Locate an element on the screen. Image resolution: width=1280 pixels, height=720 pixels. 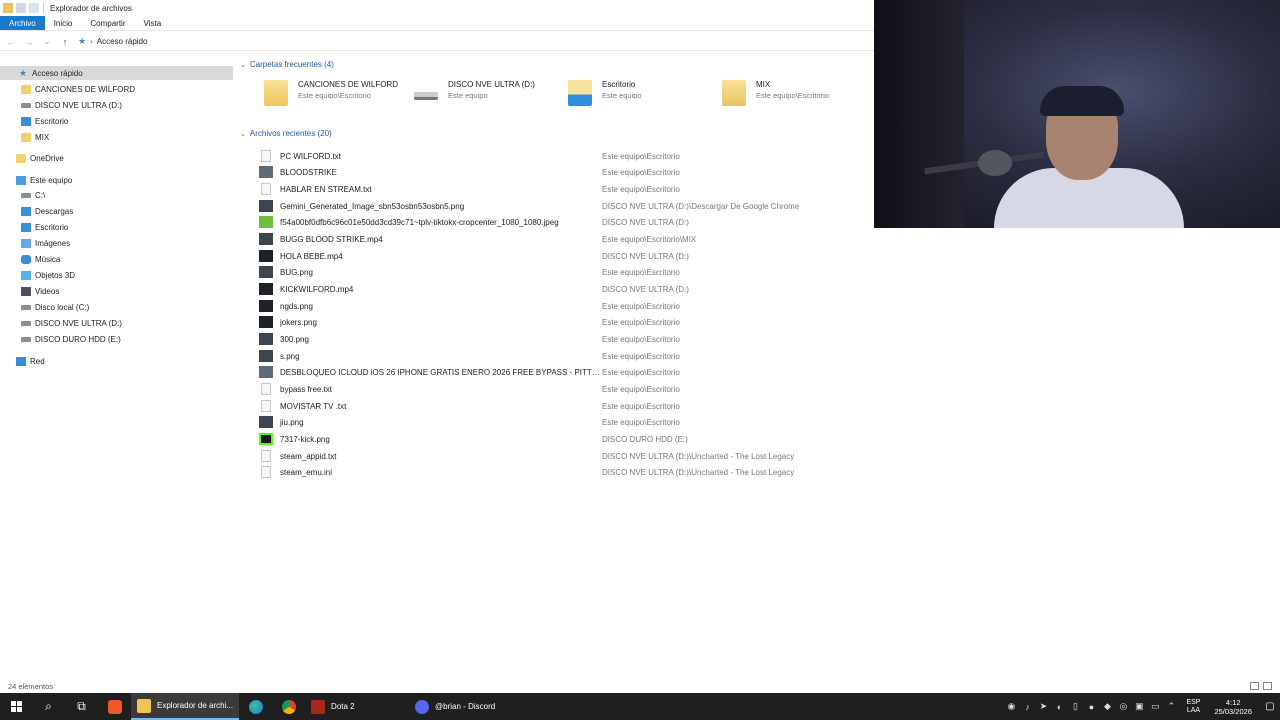
file-location: DISCO NVE ULTRA (D:) is located at coordinates (645, 256).